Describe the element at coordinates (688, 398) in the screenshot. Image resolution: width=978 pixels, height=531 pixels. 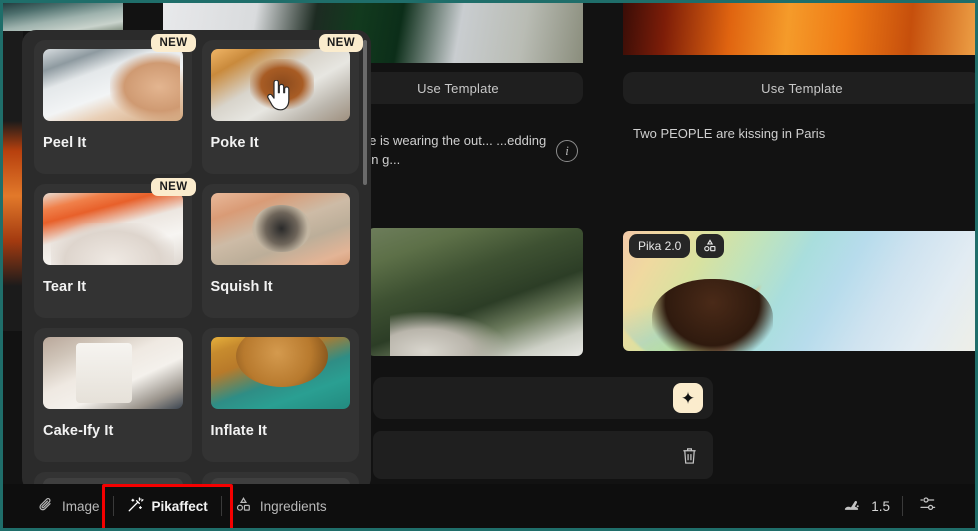
I see `sparkle-icon: ✦` at that location.